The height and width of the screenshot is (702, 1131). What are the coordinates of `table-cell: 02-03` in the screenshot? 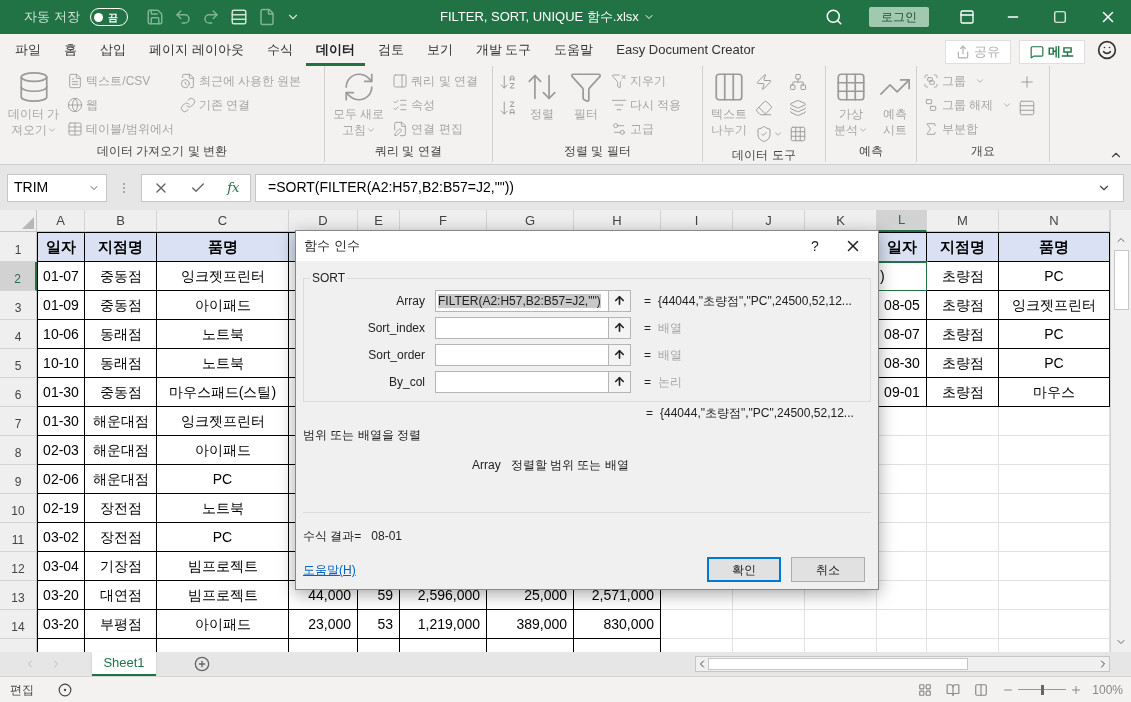 It's located at (61, 450).